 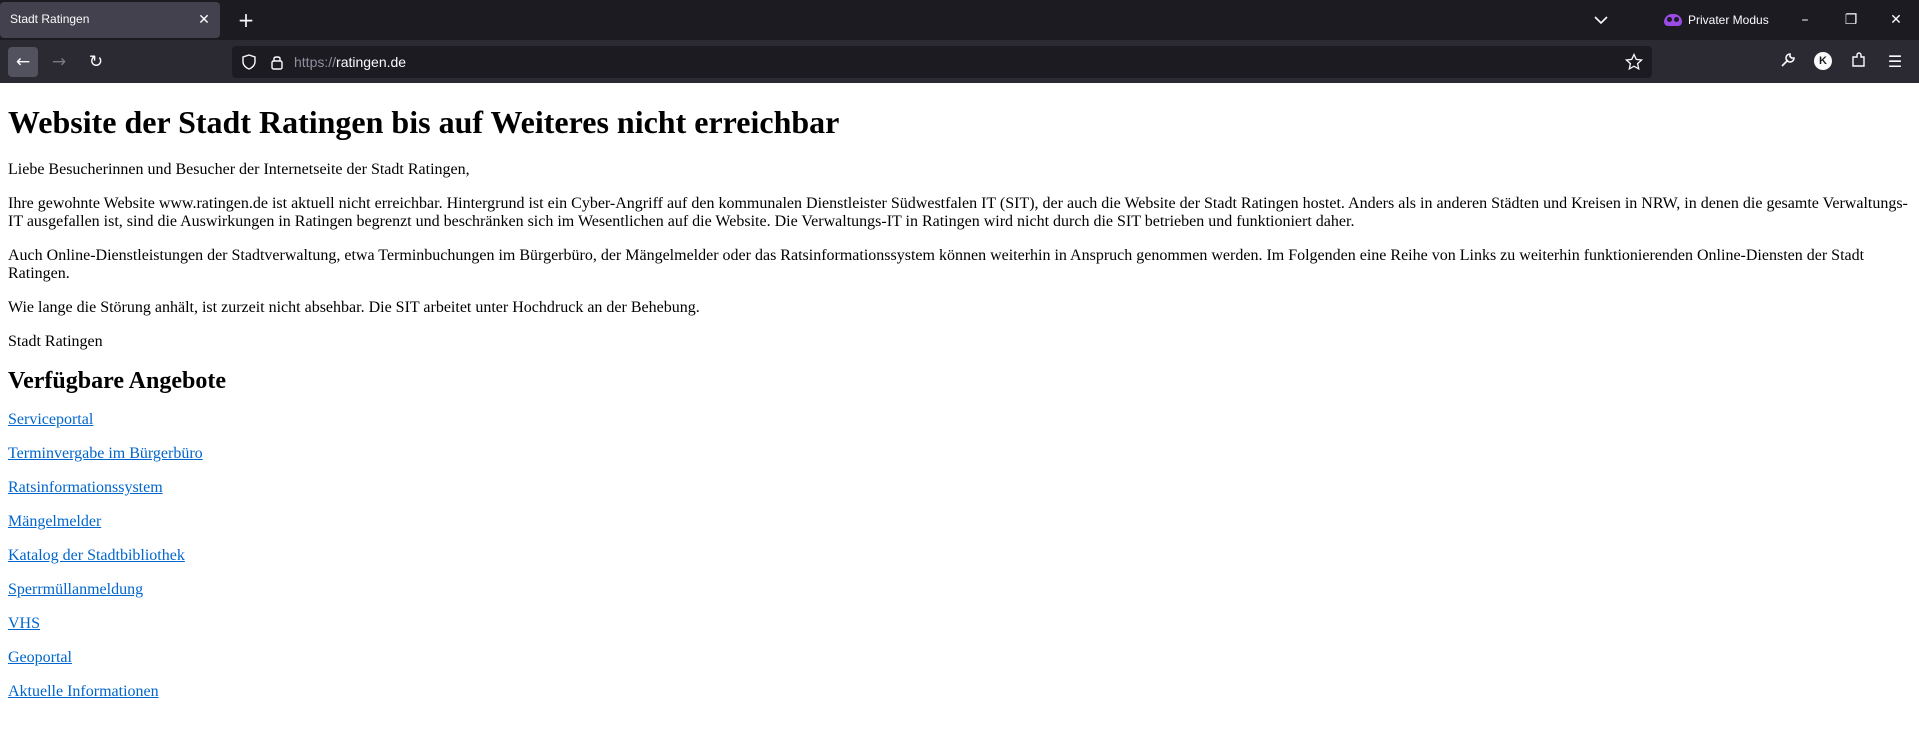 I want to click on url-host: ratingen.de, so click(x=371, y=62).